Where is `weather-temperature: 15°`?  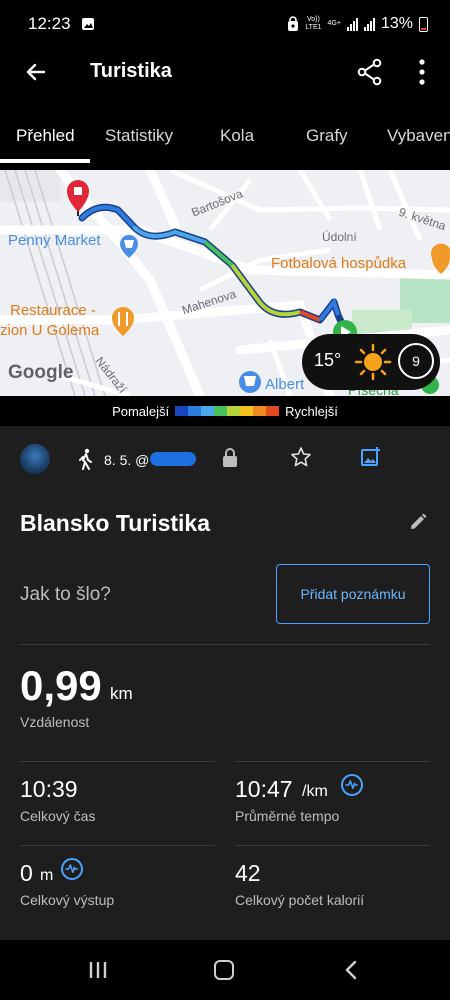 weather-temperature: 15° is located at coordinates (328, 360).